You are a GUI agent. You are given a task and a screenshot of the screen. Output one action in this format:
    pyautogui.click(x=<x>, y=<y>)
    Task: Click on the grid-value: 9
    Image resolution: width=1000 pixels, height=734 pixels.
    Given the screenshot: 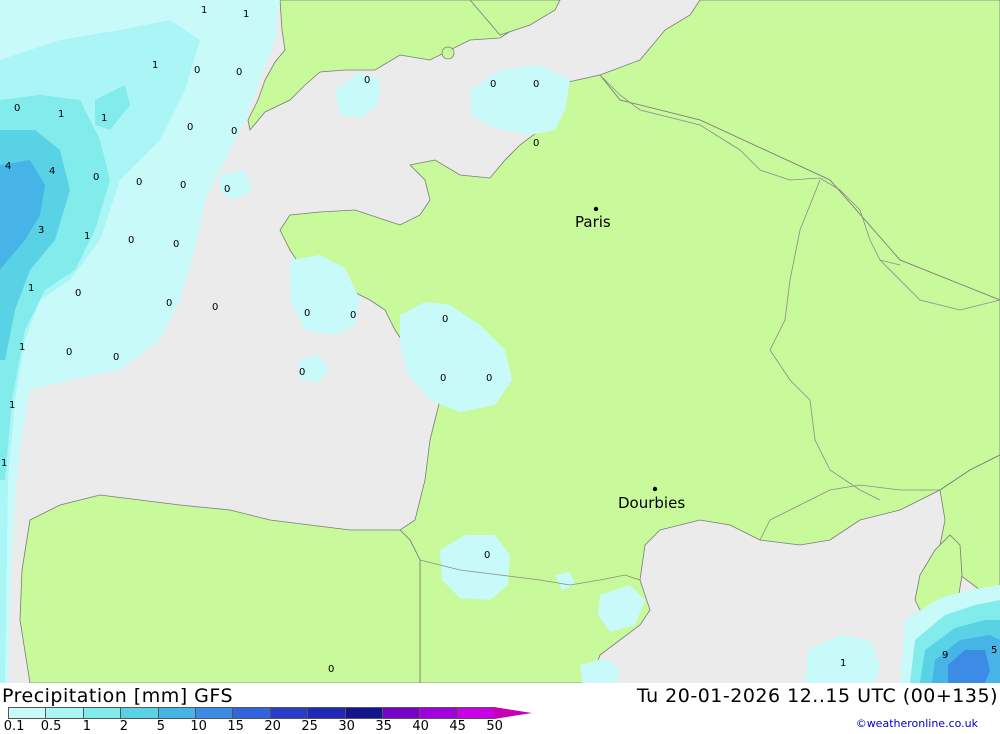 What is the action you would take?
    pyautogui.click(x=945, y=655)
    